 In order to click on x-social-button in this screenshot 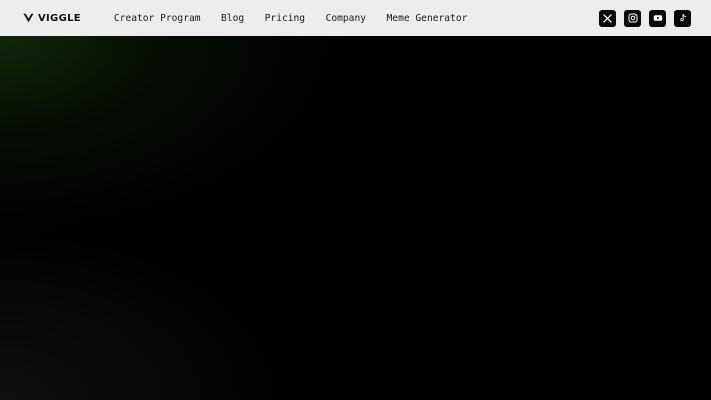, I will do `click(607, 18)`.